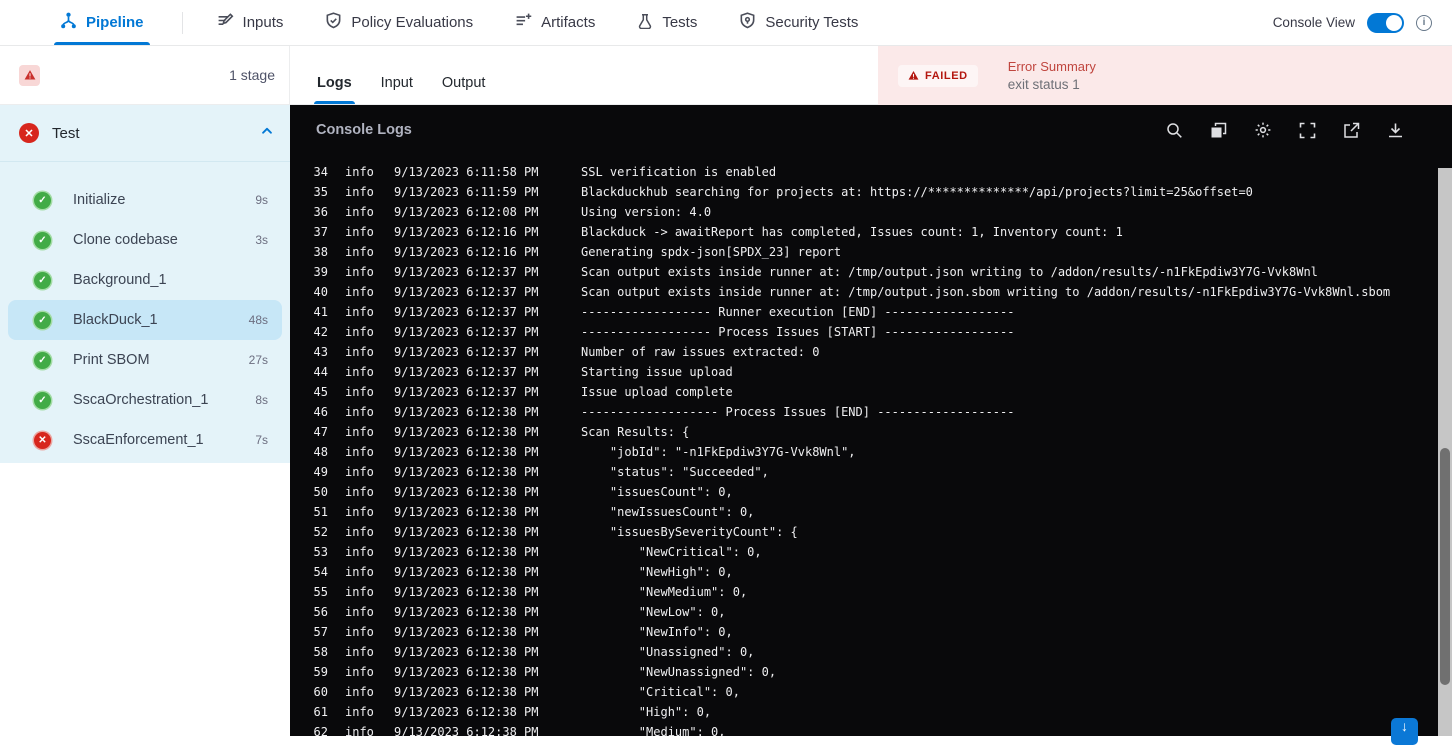  What do you see at coordinates (1394, 22) in the screenshot?
I see `toggle-knob` at bounding box center [1394, 22].